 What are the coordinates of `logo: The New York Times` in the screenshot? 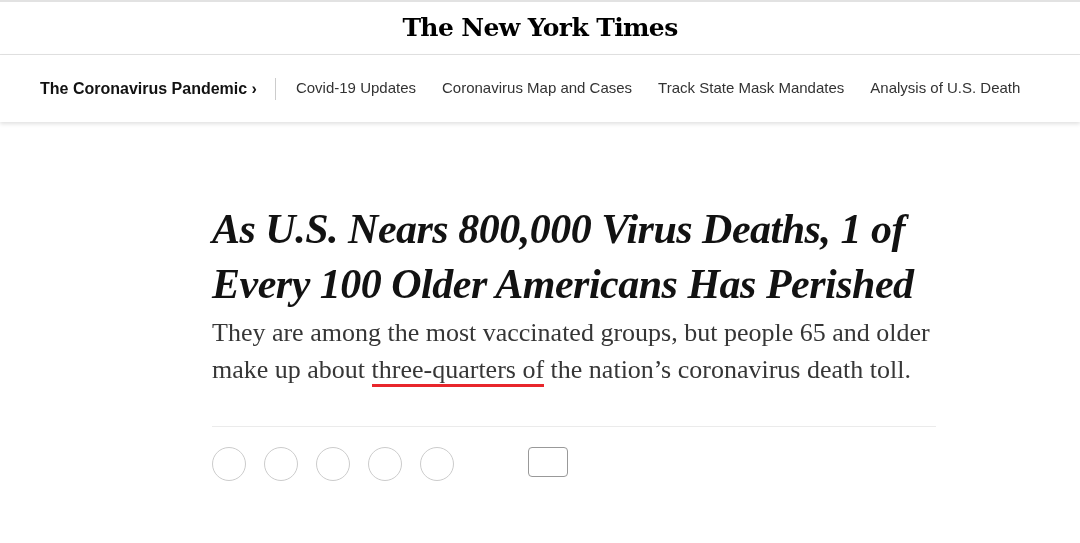 It's located at (540, 28).